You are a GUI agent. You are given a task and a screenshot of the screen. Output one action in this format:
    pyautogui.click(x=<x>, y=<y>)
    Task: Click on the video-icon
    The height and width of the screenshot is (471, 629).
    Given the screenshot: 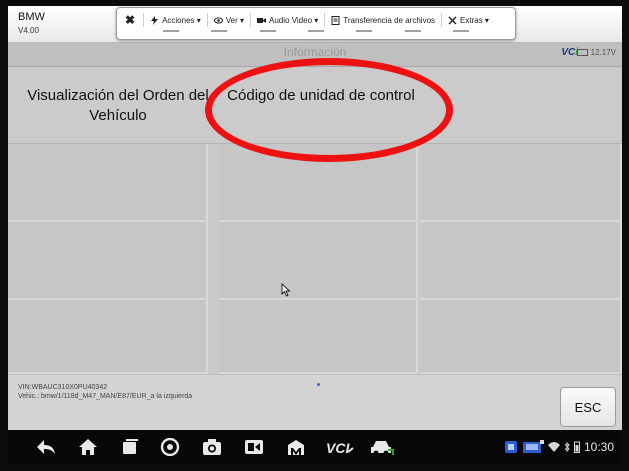 What is the action you would take?
    pyautogui.click(x=262, y=20)
    